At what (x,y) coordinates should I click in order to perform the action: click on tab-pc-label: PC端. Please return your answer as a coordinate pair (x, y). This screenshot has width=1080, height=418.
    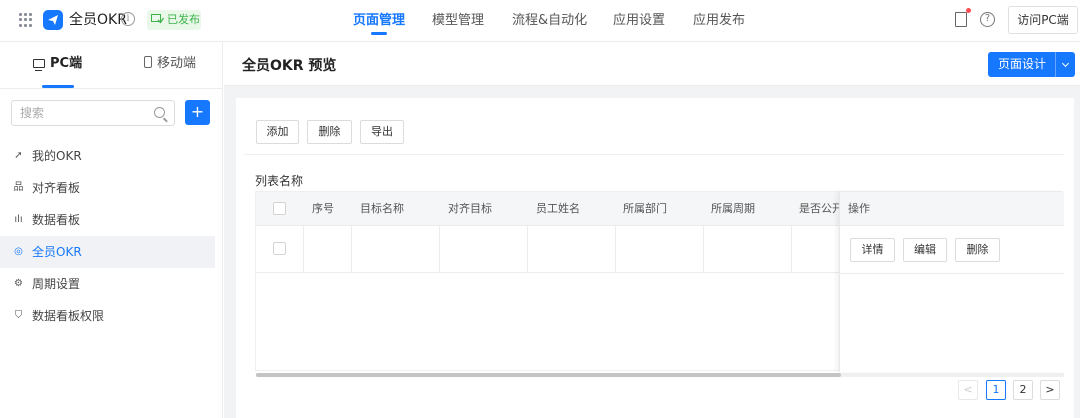
    Looking at the image, I should click on (66, 63).